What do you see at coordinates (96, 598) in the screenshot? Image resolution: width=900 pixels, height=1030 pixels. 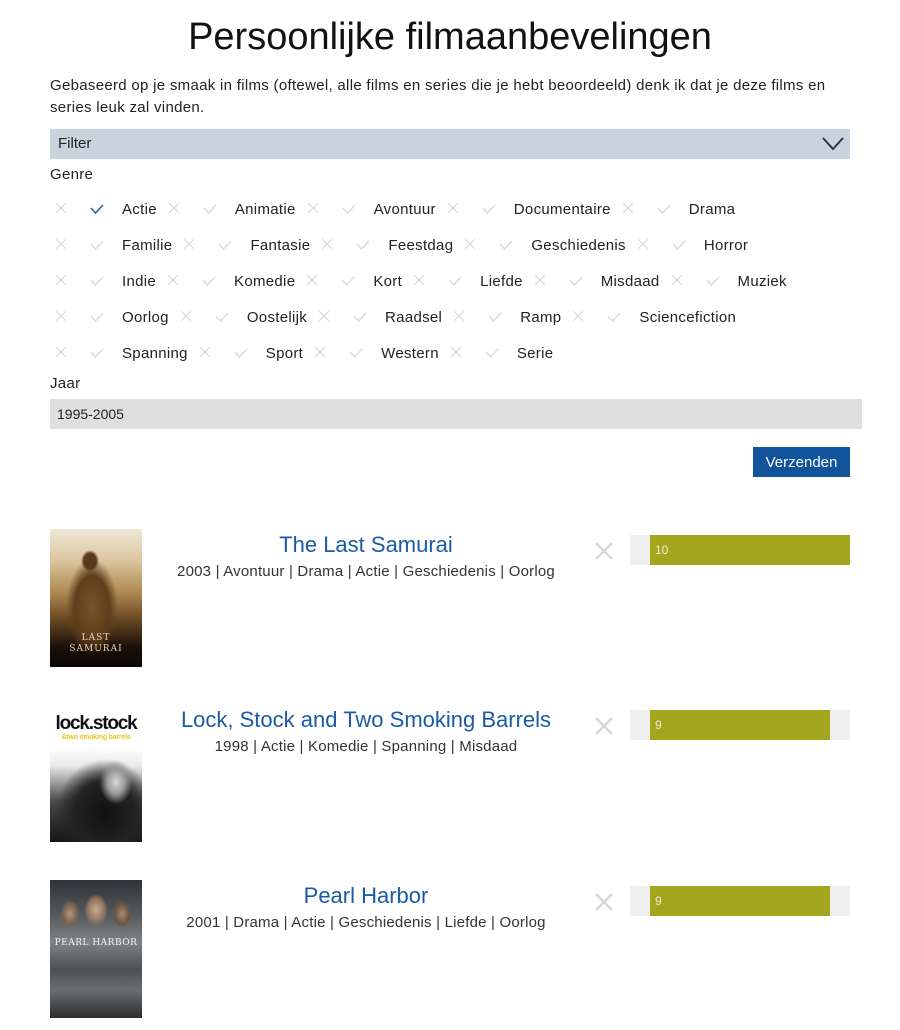 I see `movie-poster: LAST SAMURAI` at bounding box center [96, 598].